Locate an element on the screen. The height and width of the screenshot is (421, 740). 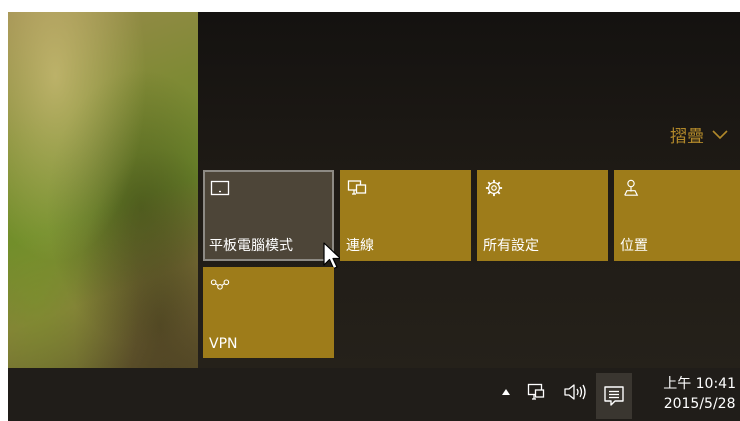
tile-label: 所有設定 is located at coordinates (511, 246).